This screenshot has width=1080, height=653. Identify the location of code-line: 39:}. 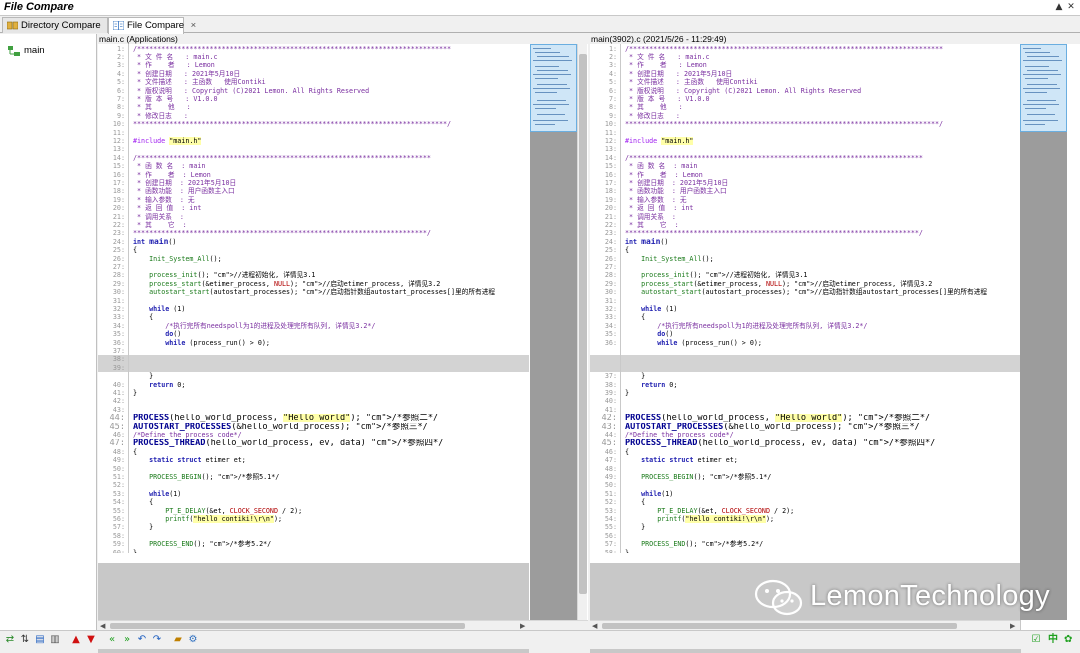
(805, 393).